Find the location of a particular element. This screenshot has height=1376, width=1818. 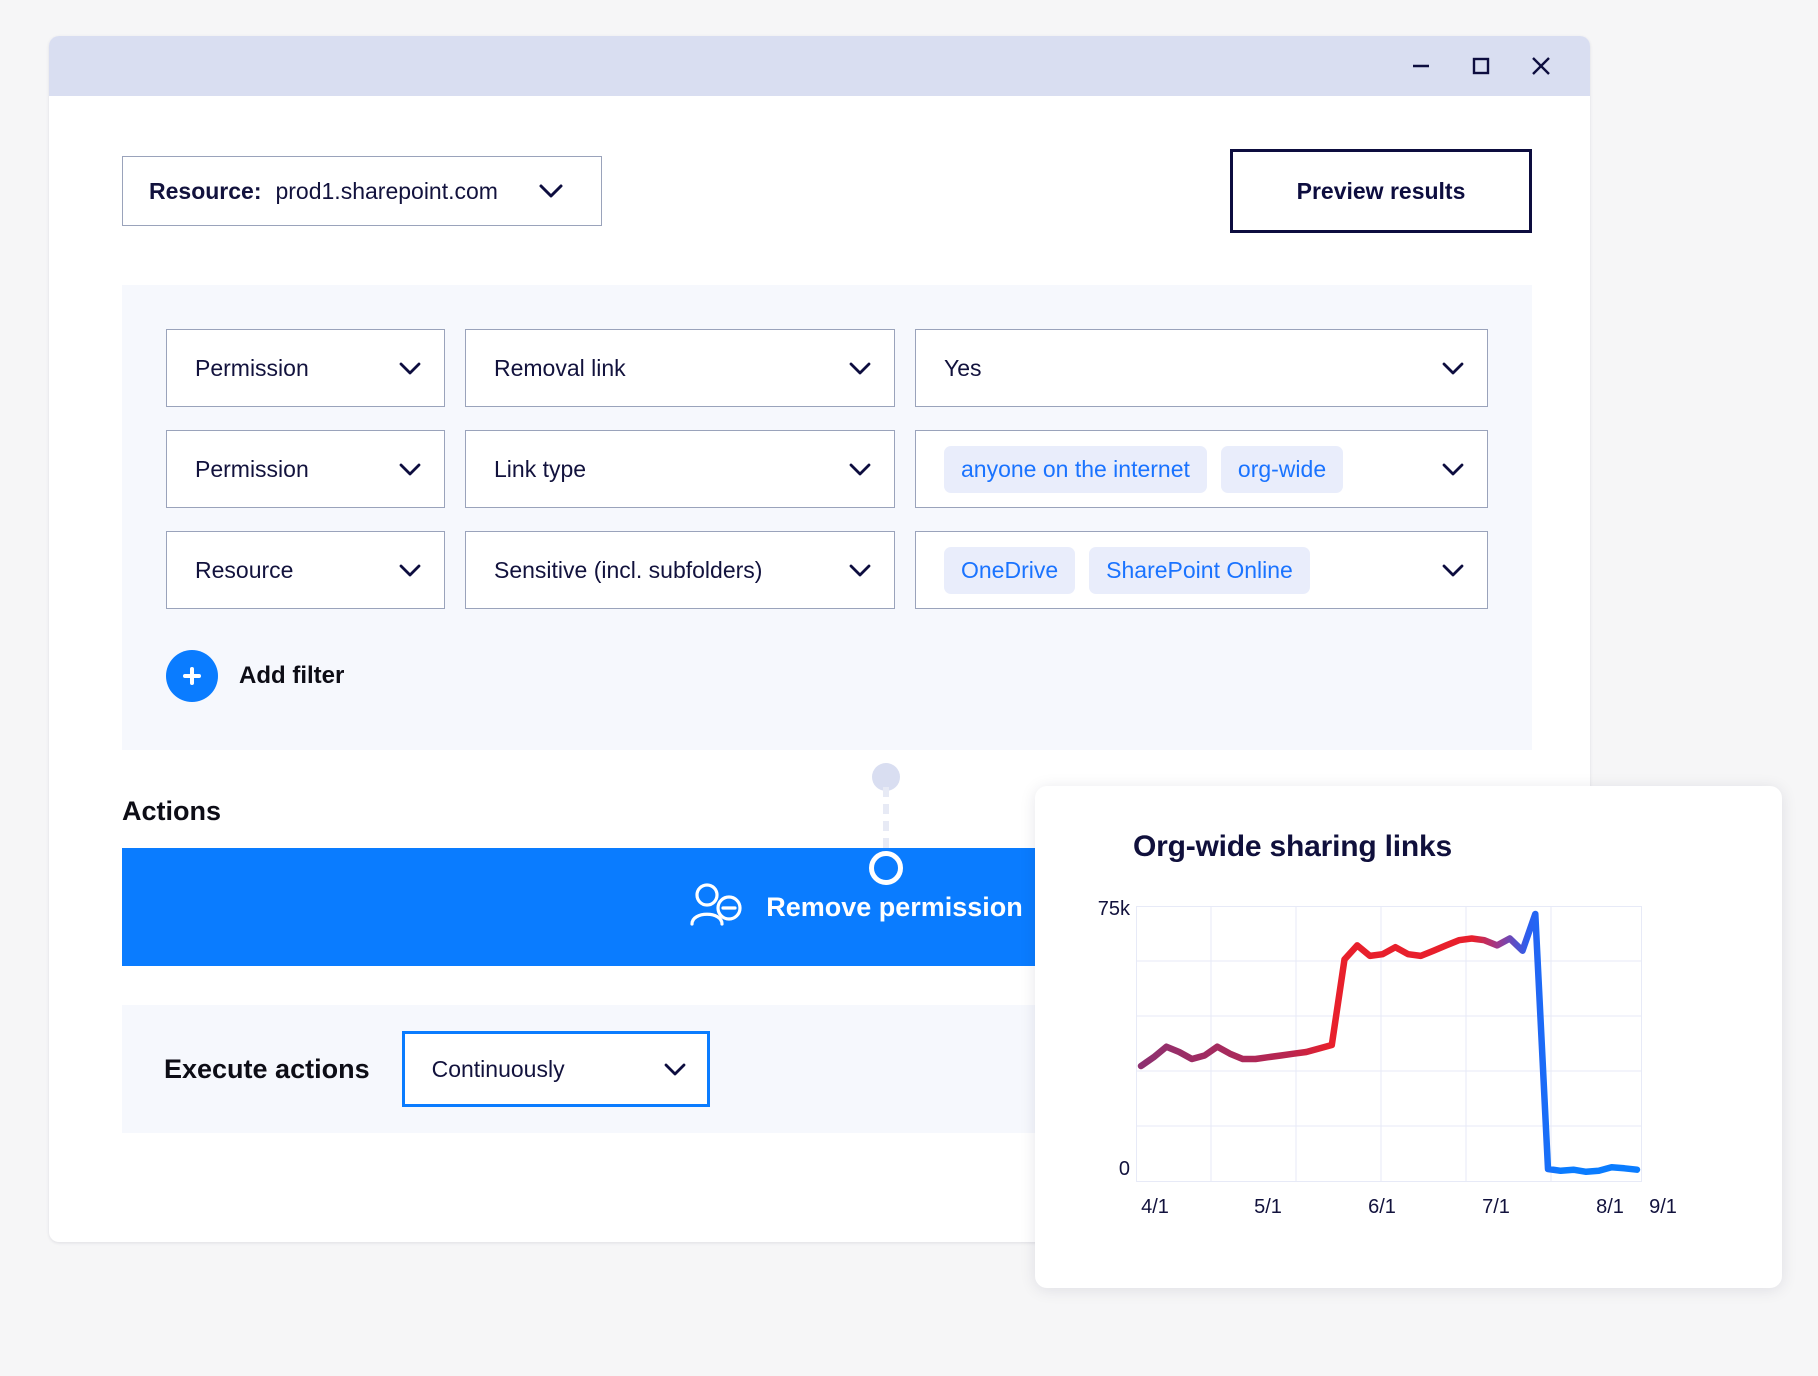

execute-actions-label: Execute actions is located at coordinates (267, 1068).